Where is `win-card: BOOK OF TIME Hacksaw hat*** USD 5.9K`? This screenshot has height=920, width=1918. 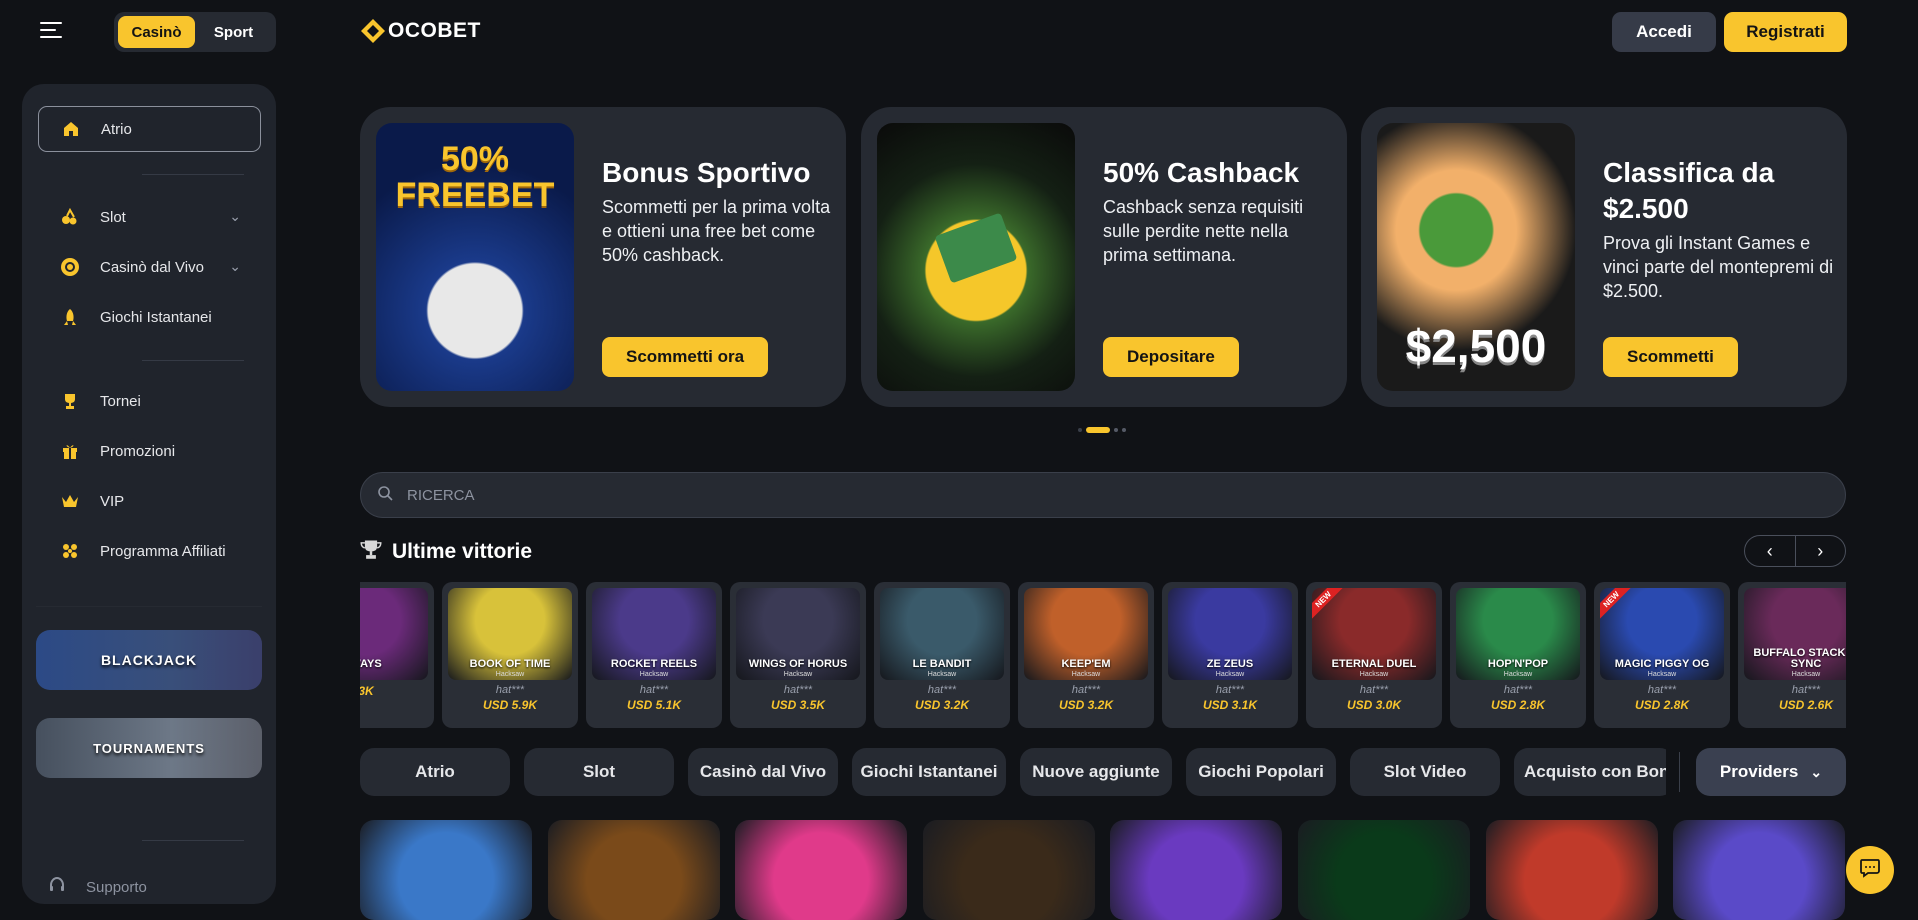 win-card: BOOK OF TIME Hacksaw hat*** USD 5.9K is located at coordinates (510, 655).